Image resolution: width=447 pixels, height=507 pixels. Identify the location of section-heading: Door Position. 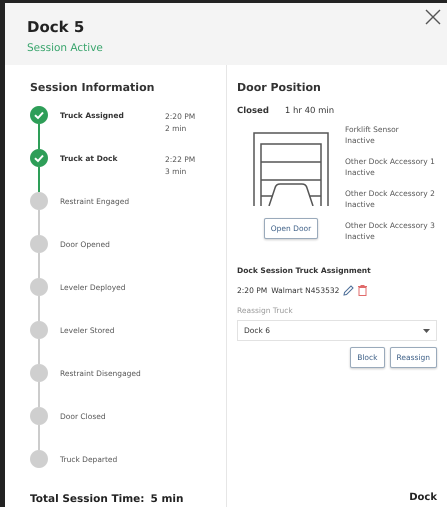
(279, 87).